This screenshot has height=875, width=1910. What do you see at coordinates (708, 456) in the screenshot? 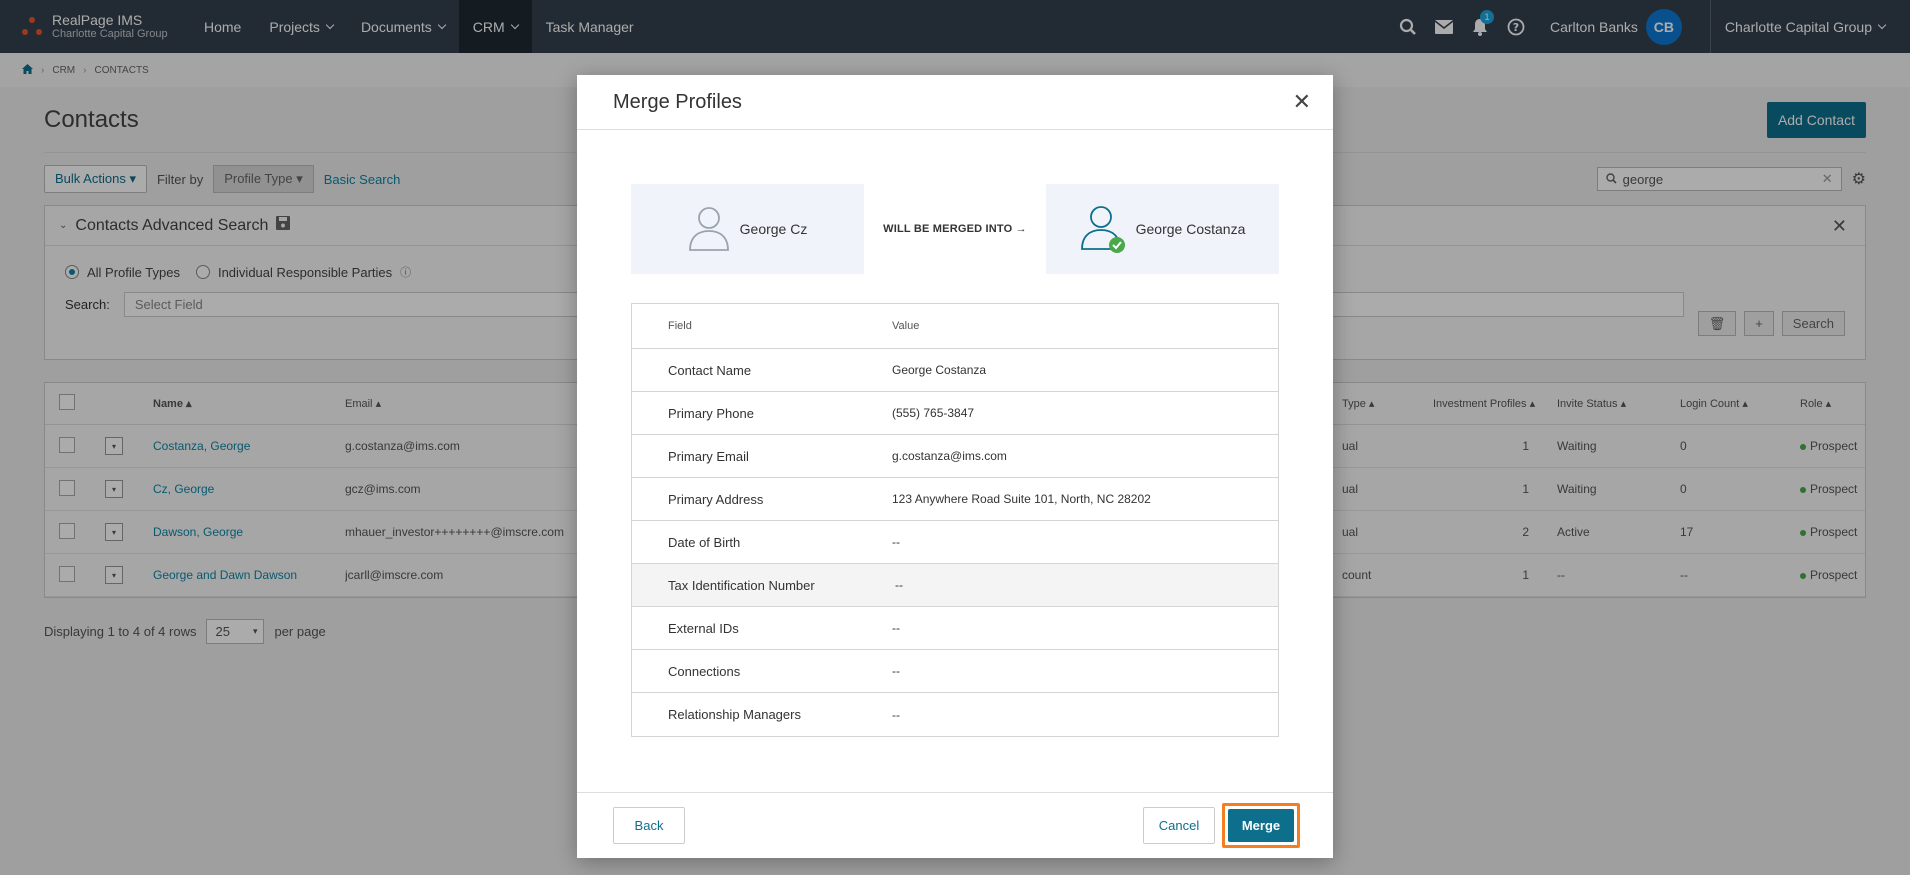
I see `field-name: Primary Email` at bounding box center [708, 456].